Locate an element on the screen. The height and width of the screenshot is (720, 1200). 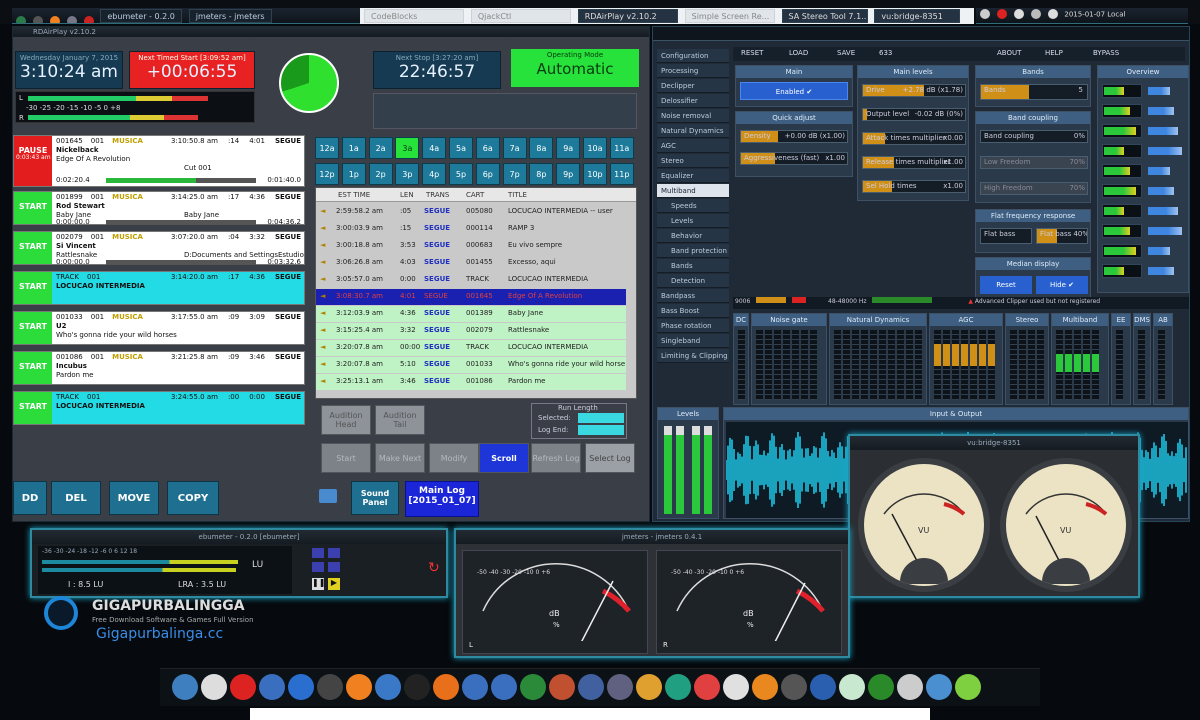
acrobat-icon is located at coordinates (243, 687).